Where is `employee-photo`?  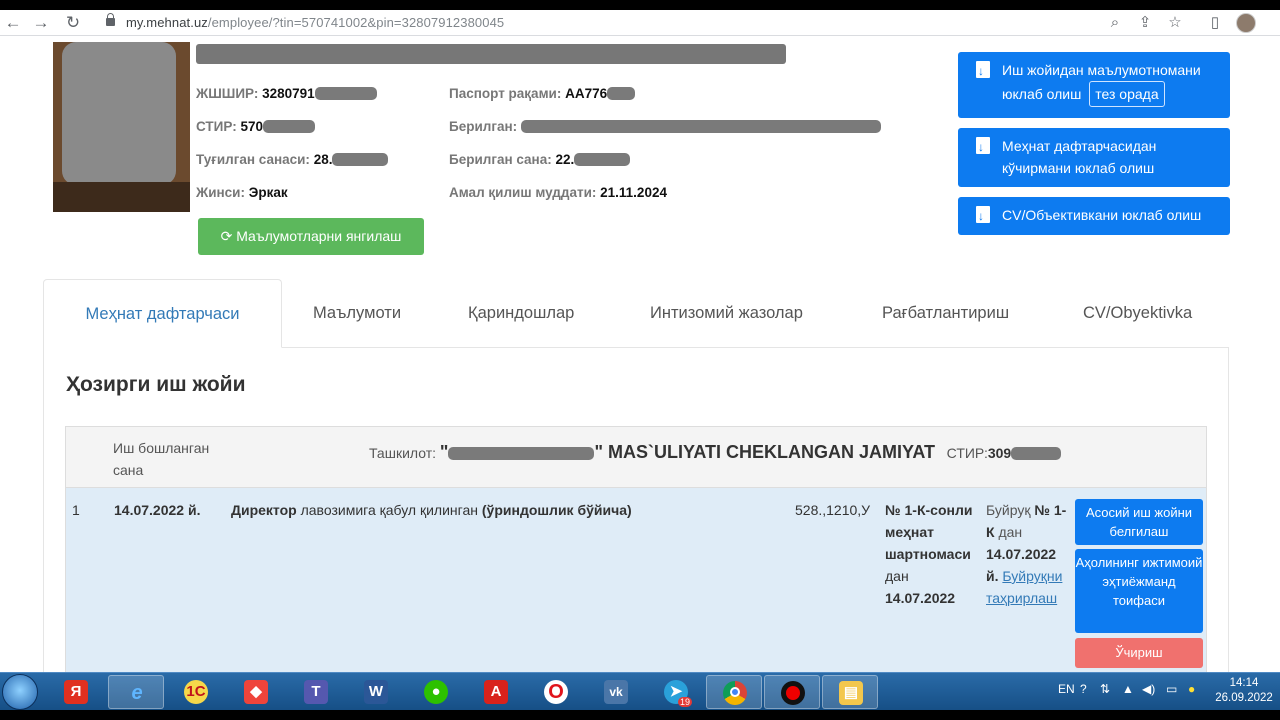
employee-photo is located at coordinates (121, 127).